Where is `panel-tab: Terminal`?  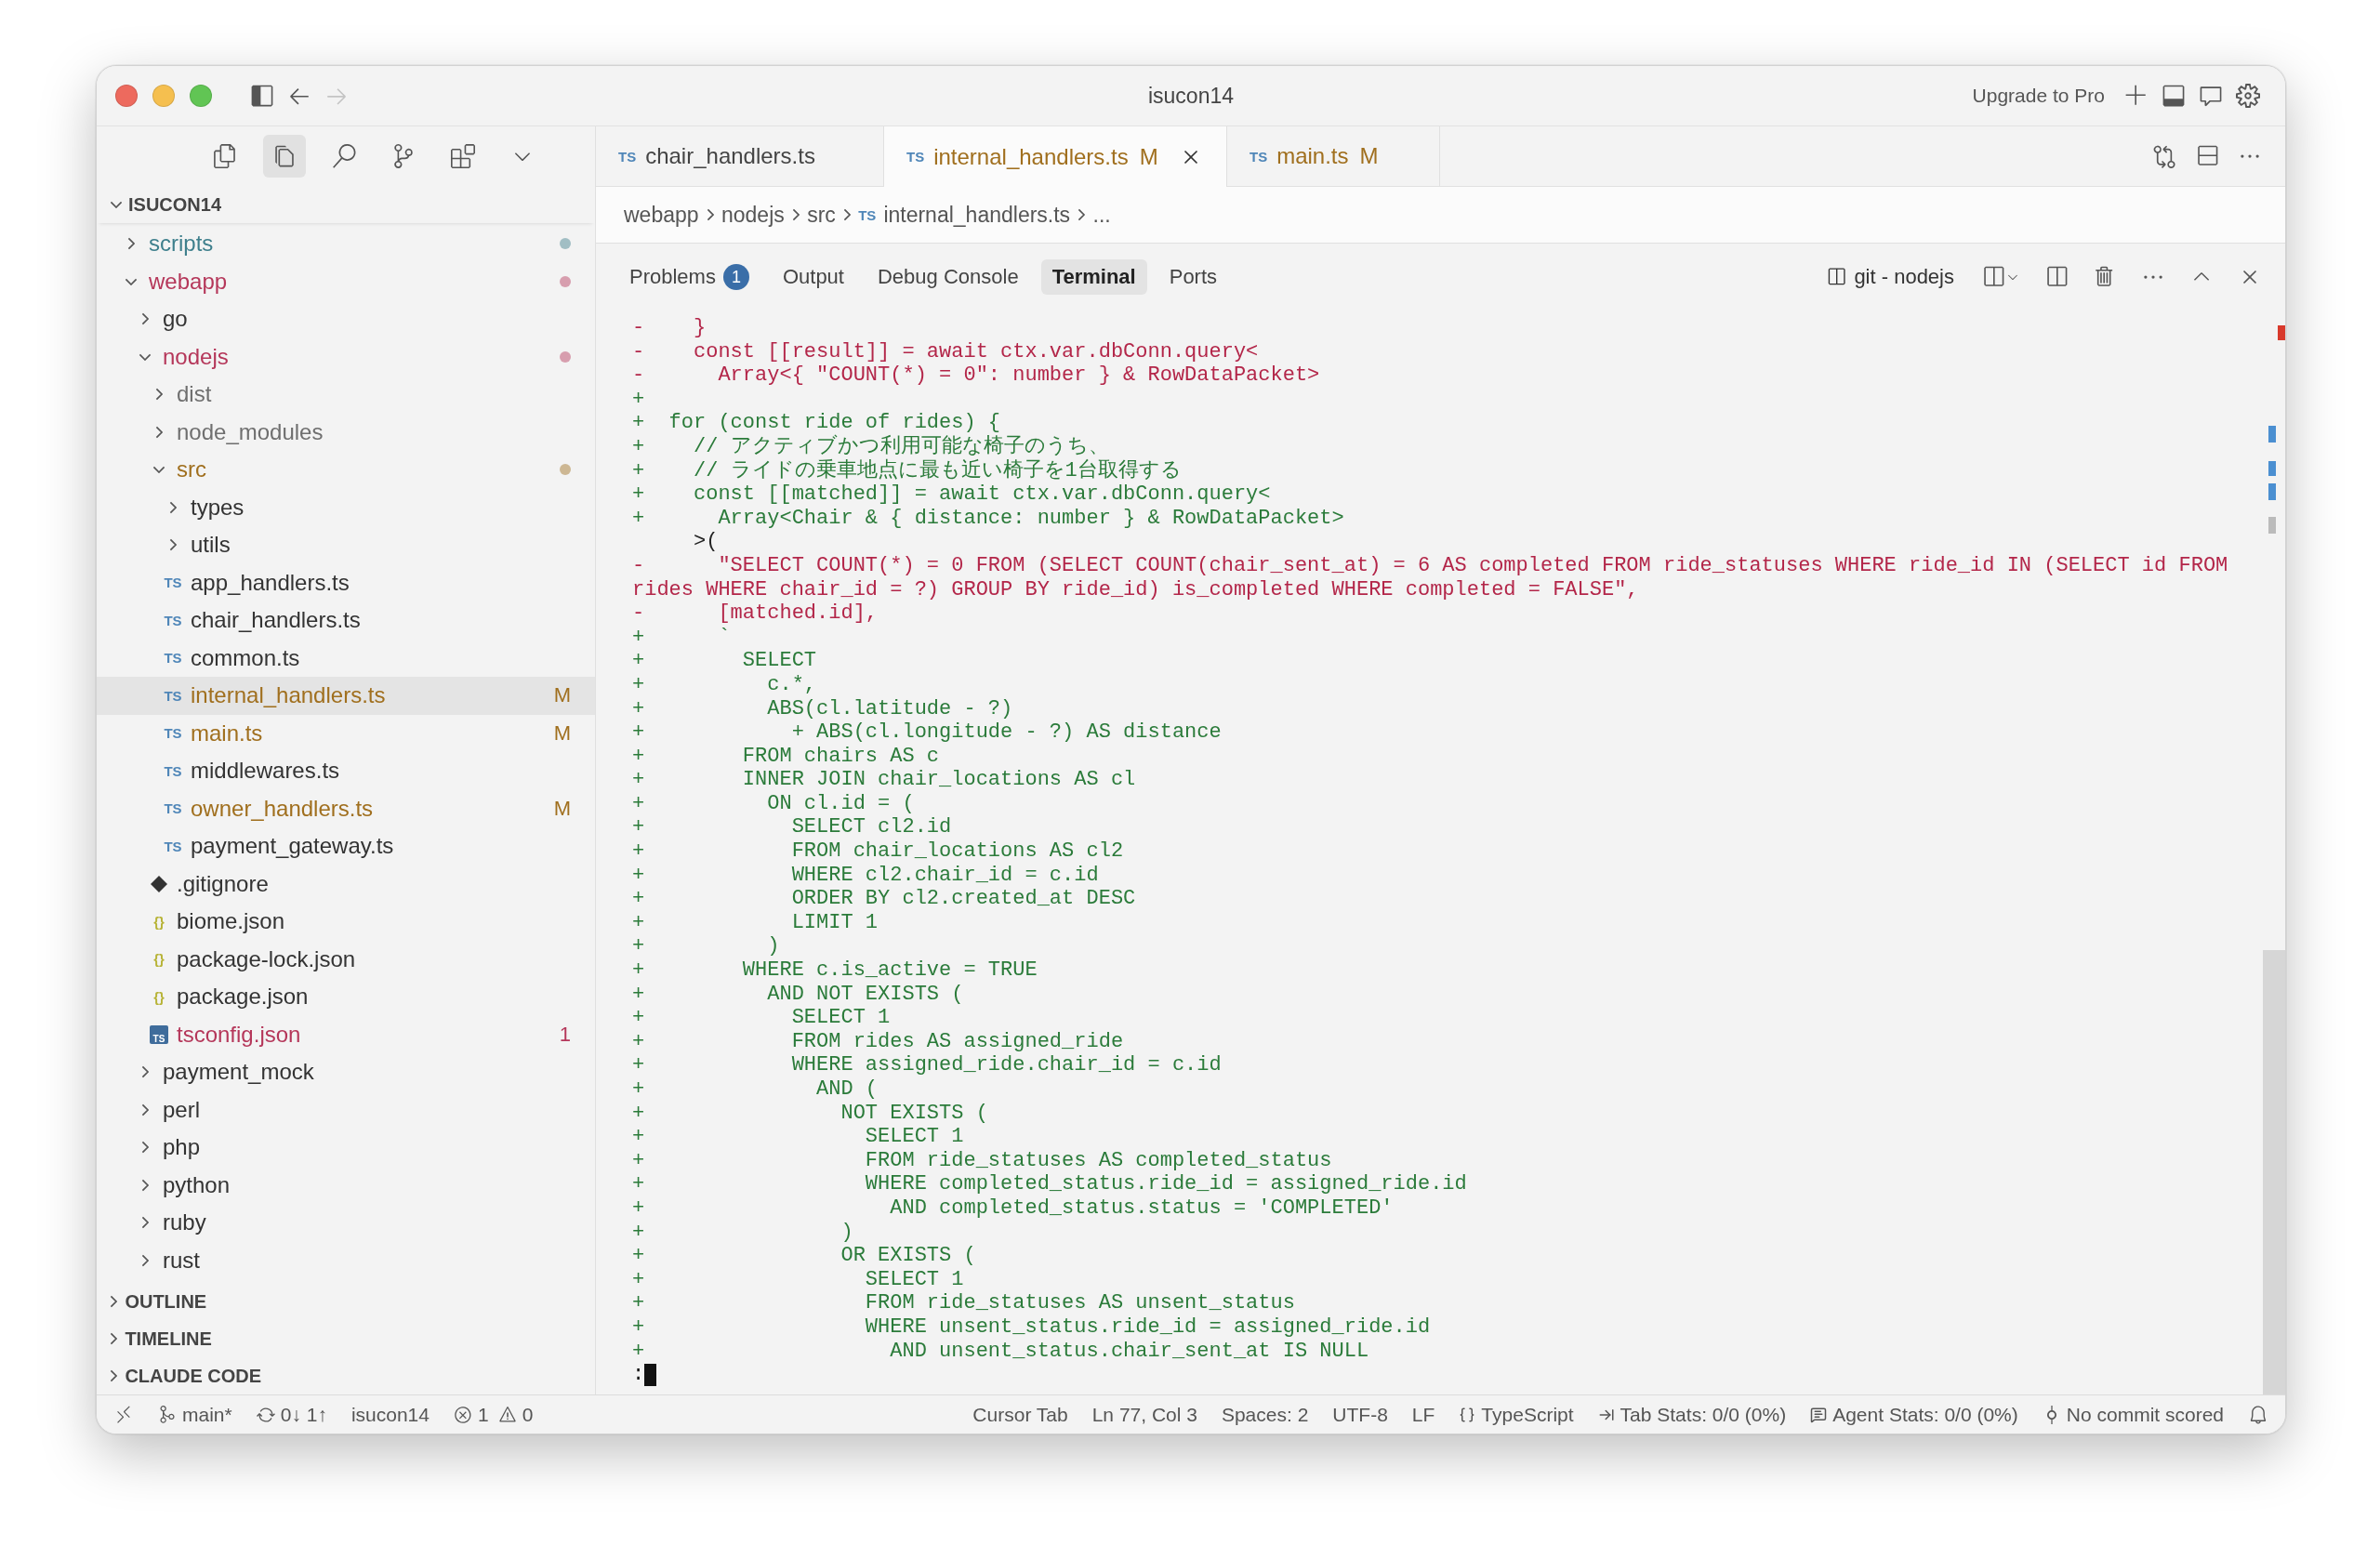 panel-tab: Terminal is located at coordinates (1093, 277).